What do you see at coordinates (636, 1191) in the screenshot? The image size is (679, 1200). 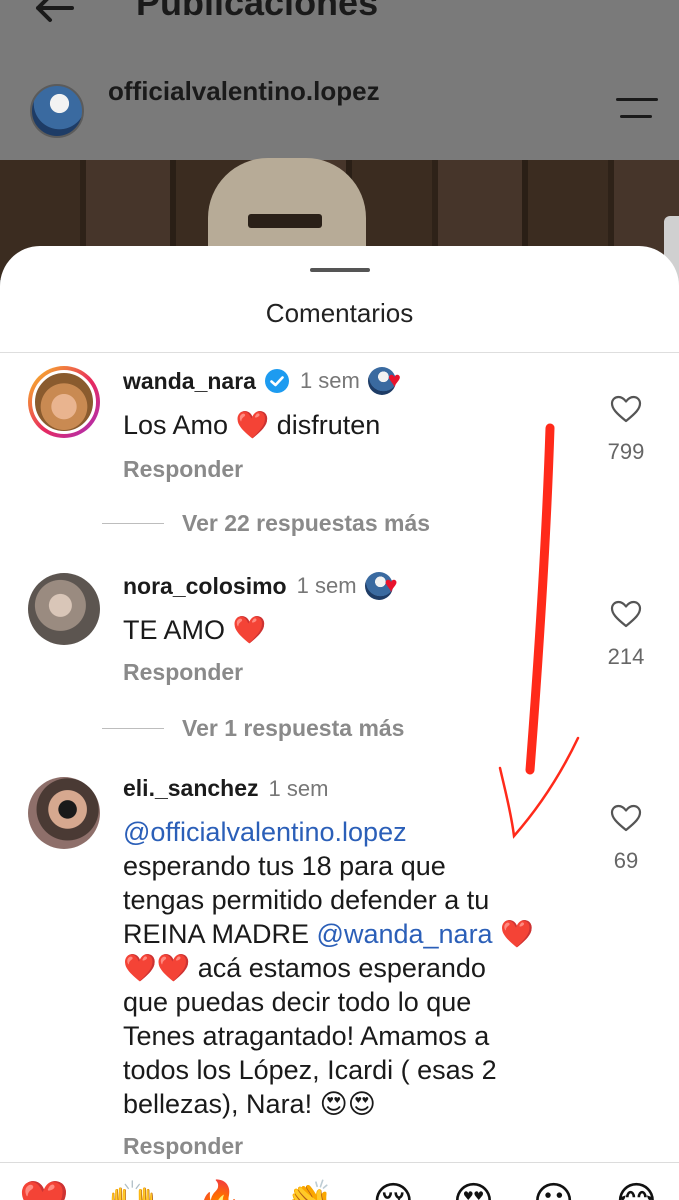 I see `emoji-laugh: 😂` at bounding box center [636, 1191].